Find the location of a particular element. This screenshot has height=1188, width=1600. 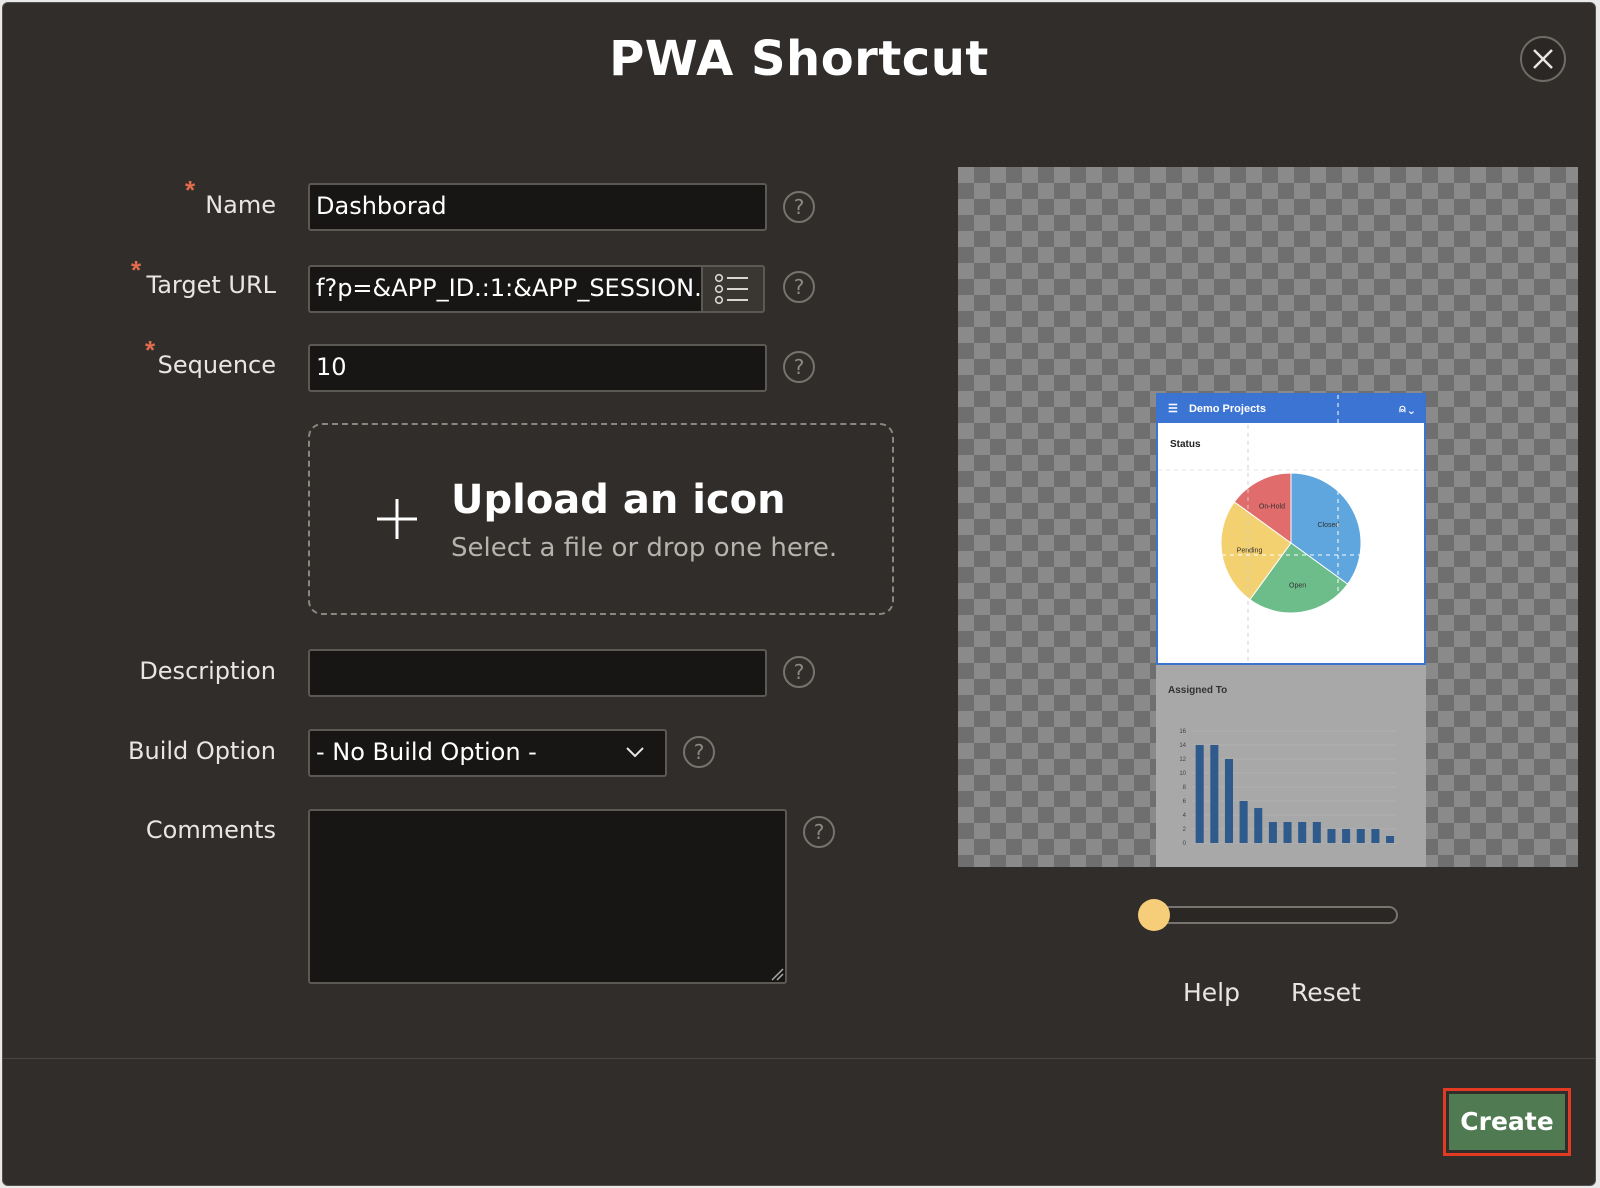

build-option-help-icon: ? is located at coordinates (699, 752).